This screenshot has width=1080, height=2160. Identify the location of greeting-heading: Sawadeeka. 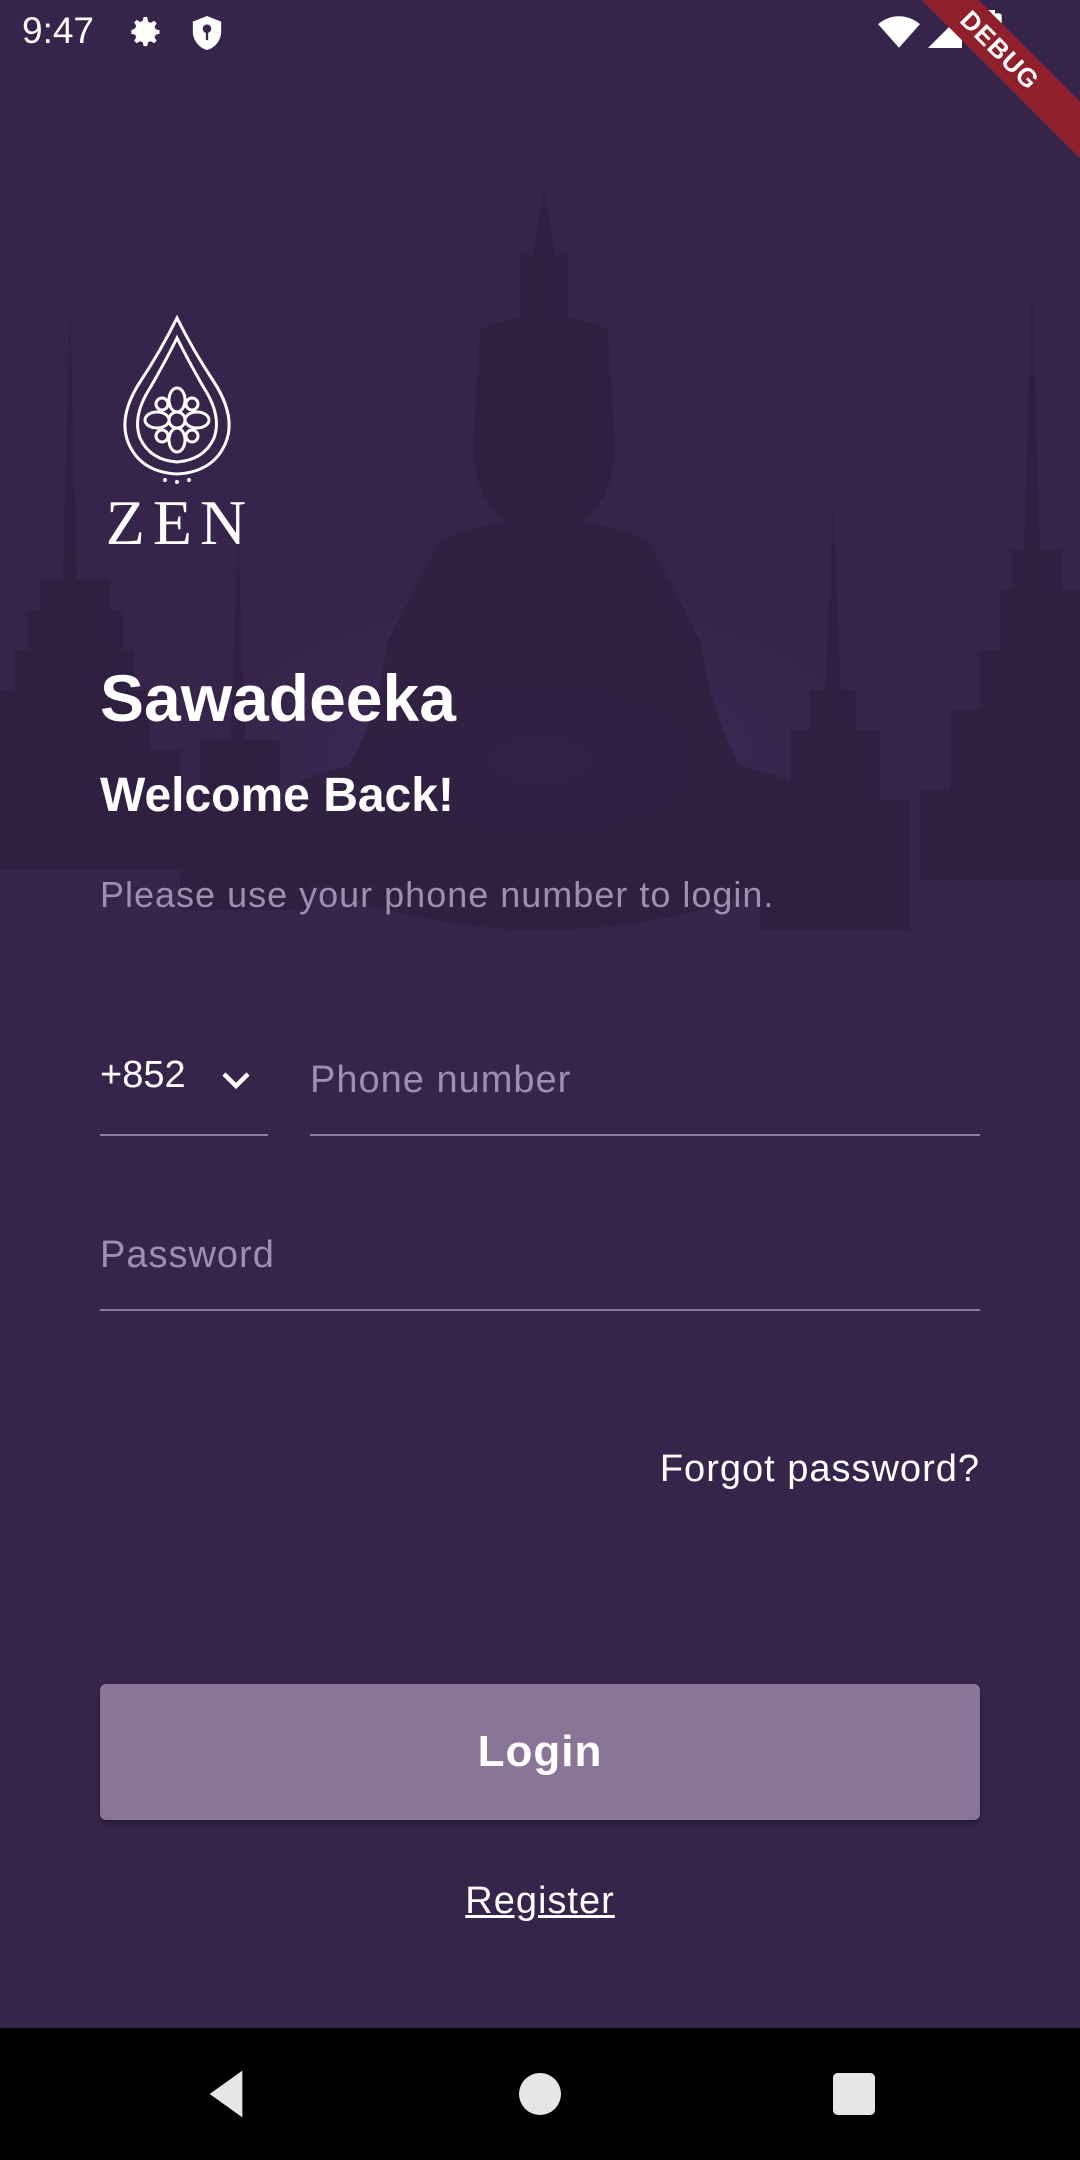
(278, 698).